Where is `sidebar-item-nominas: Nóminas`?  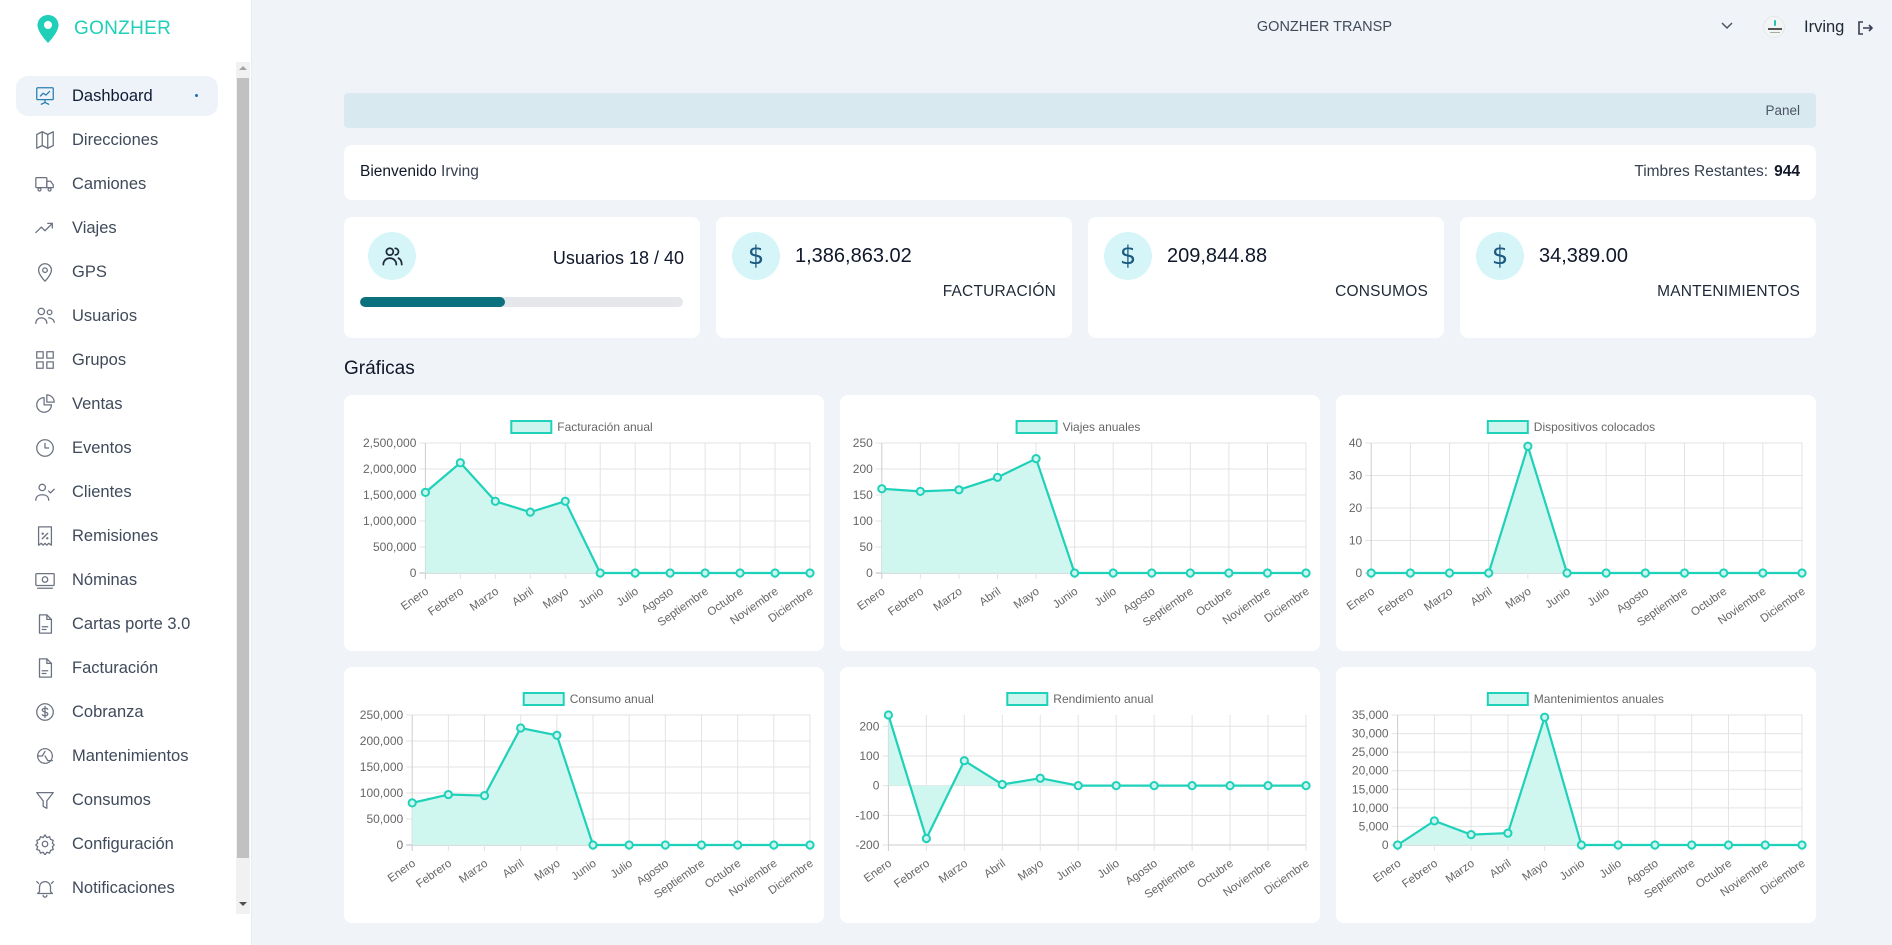
sidebar-item-nominas: Nóminas is located at coordinates (117, 580).